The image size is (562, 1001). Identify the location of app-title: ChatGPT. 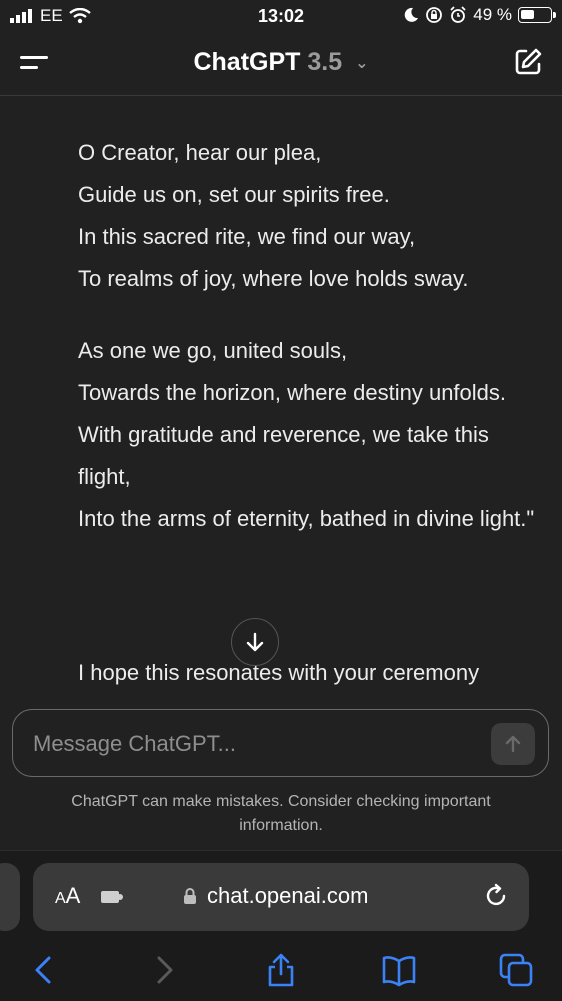
(247, 62).